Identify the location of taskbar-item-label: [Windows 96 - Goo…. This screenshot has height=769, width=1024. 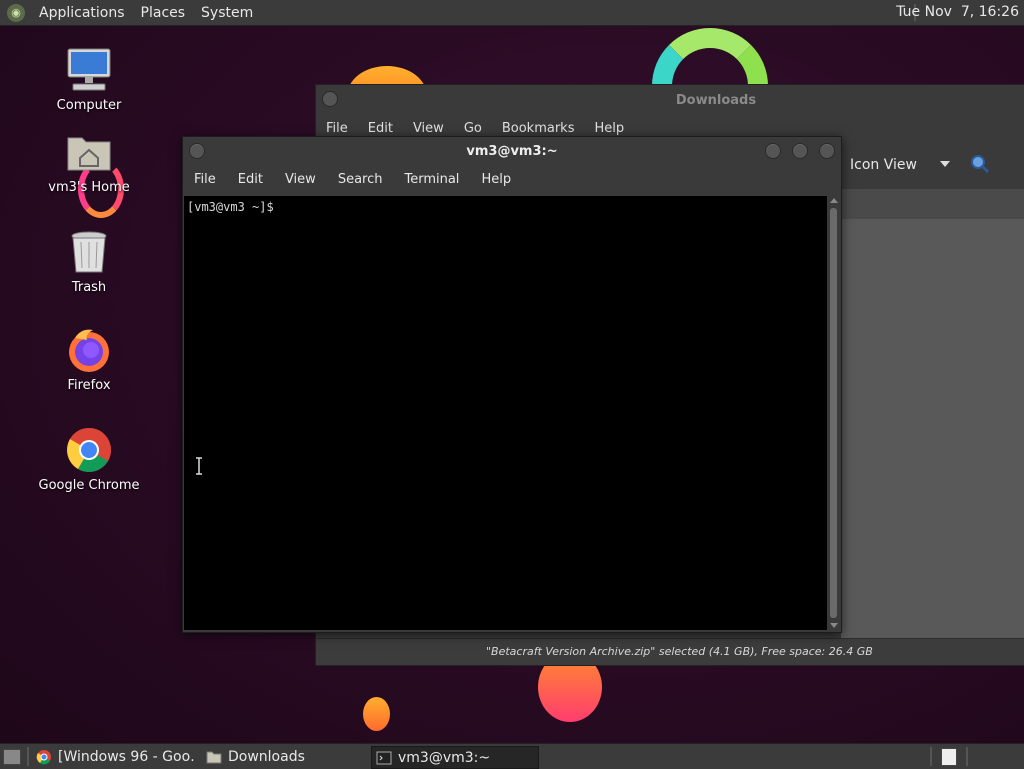
(127, 756).